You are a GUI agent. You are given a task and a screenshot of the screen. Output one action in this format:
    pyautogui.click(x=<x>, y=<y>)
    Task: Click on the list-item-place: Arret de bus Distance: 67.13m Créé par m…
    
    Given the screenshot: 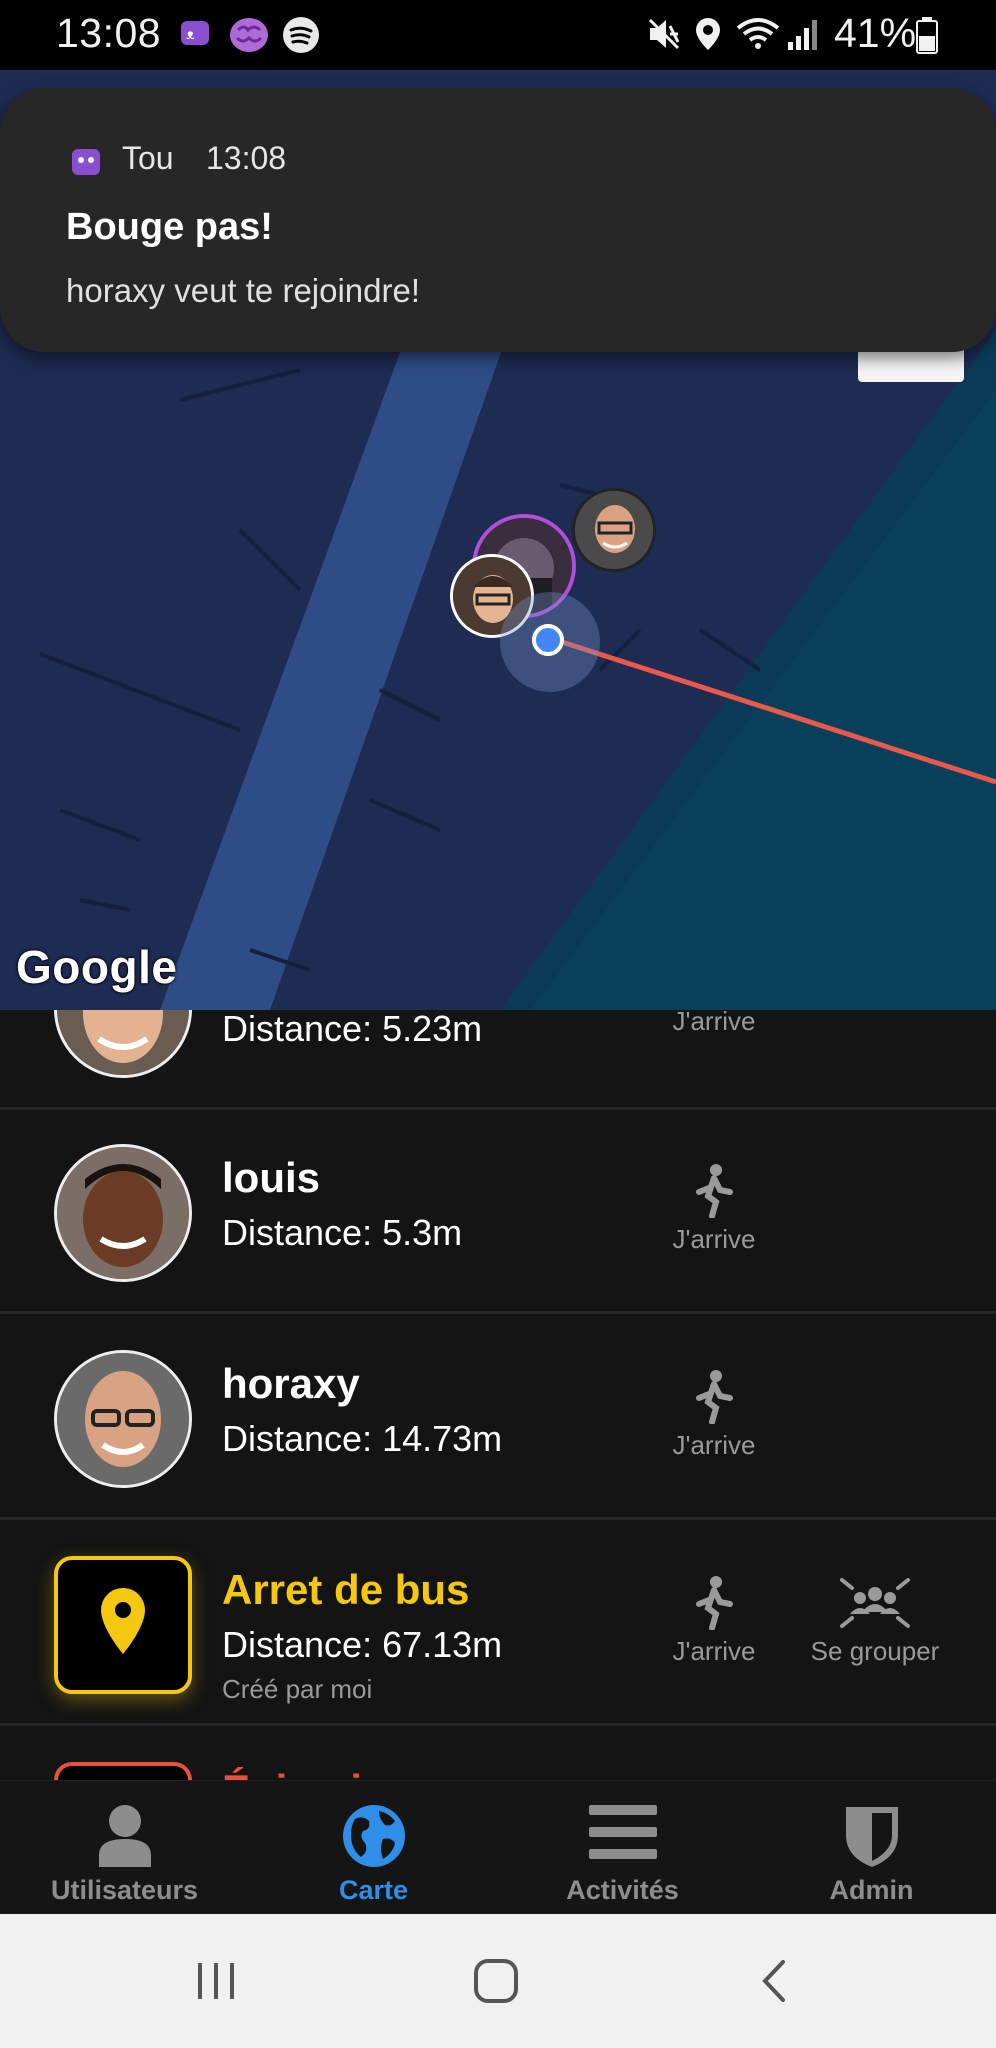 What is the action you would take?
    pyautogui.click(x=498, y=1624)
    